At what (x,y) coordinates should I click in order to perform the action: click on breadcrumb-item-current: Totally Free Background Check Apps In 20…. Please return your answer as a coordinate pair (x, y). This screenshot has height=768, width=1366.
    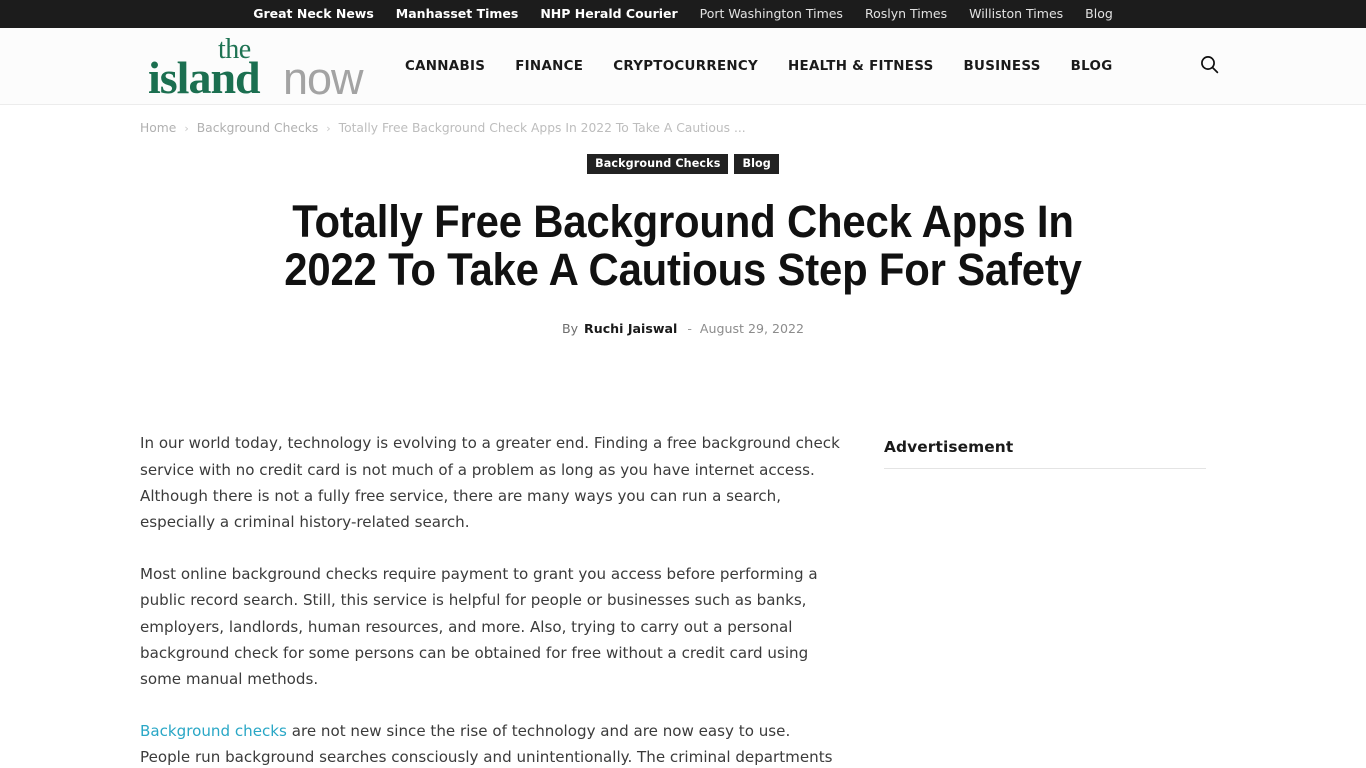
    Looking at the image, I should click on (542, 128).